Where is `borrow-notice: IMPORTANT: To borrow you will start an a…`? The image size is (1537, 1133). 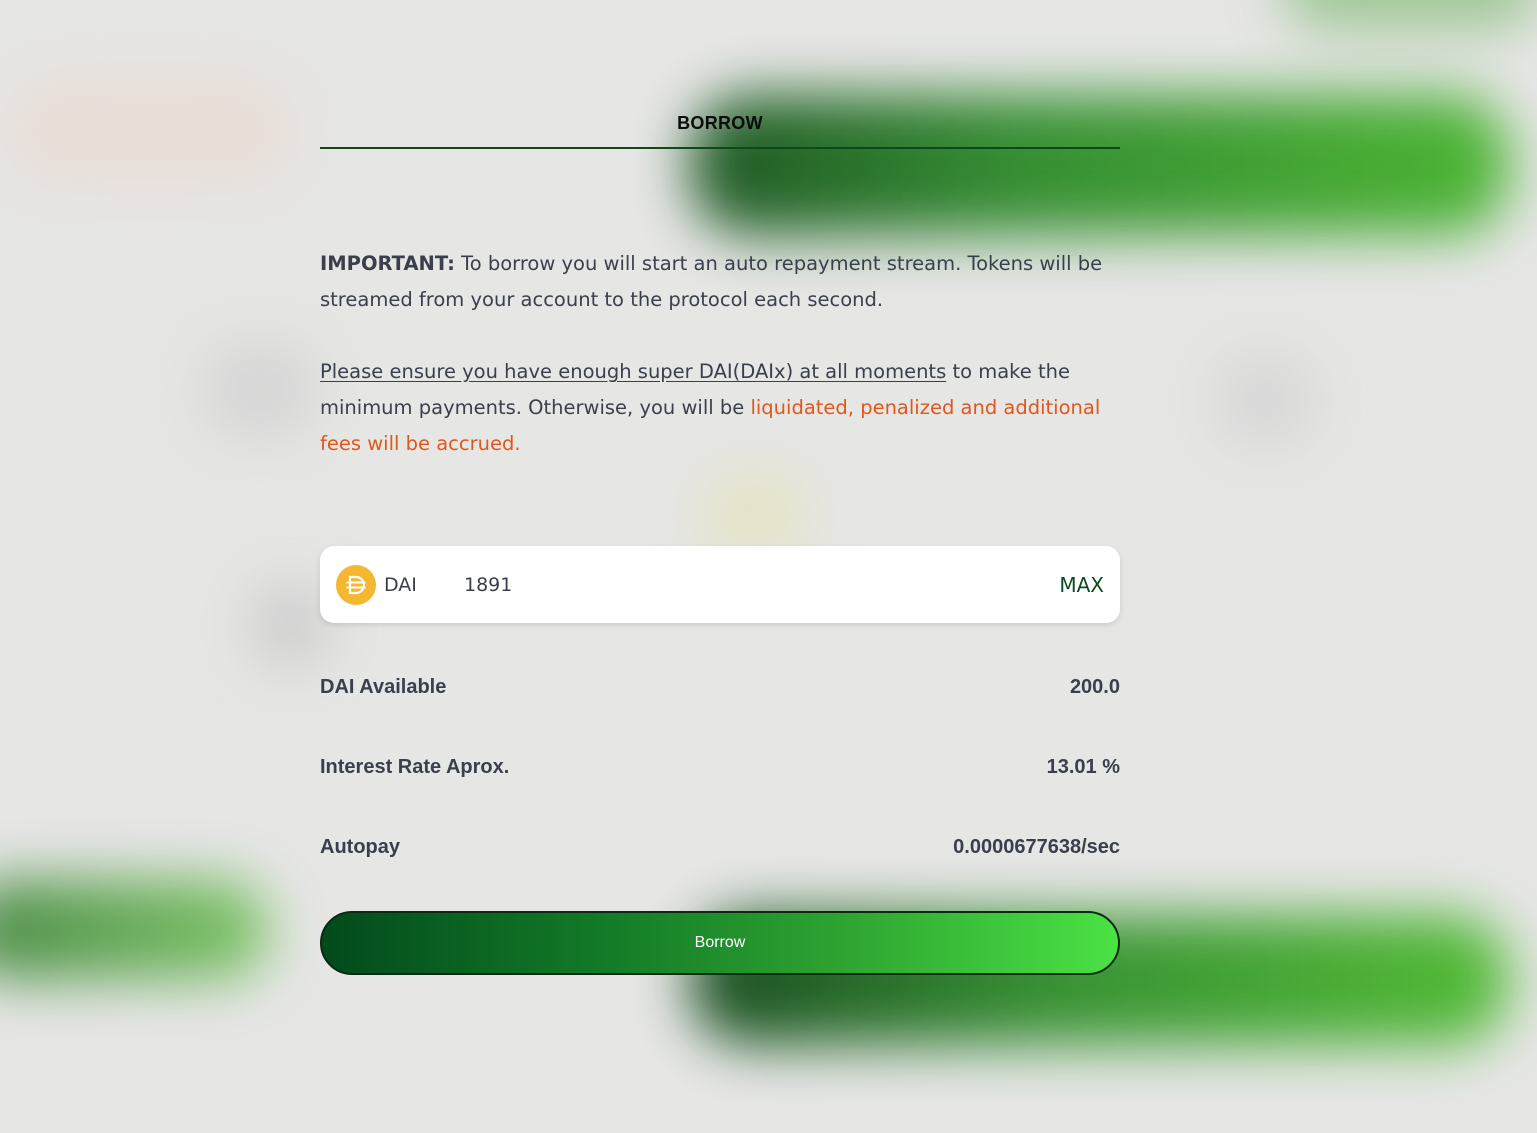
borrow-notice: IMPORTANT: To borrow you will start an a… is located at coordinates (720, 354).